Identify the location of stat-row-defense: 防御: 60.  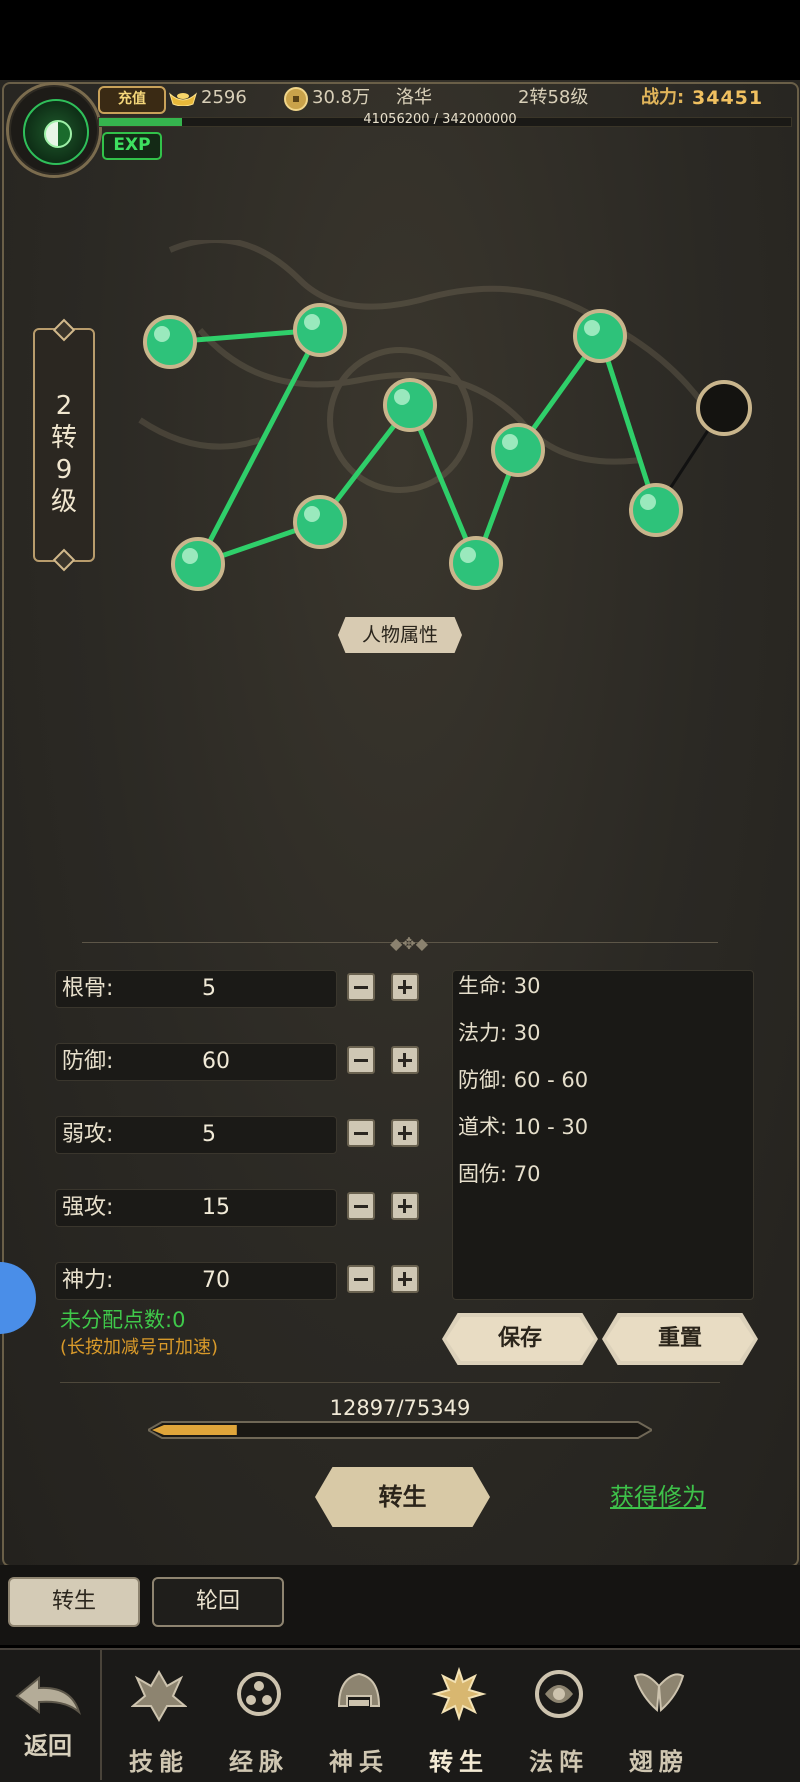
(240, 1062).